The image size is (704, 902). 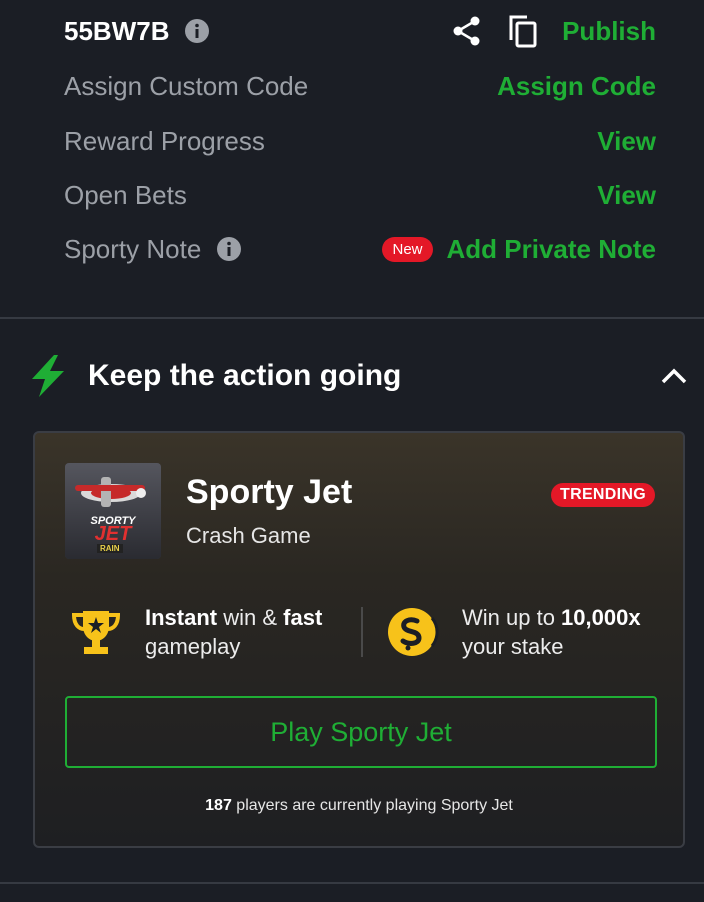 What do you see at coordinates (245, 375) in the screenshot?
I see `section-title: Keep the action going` at bounding box center [245, 375].